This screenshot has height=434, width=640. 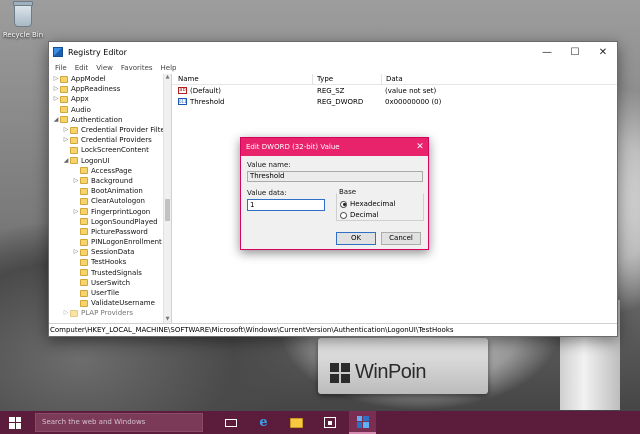 What do you see at coordinates (356, 238) in the screenshot?
I see `ok-button: OK` at bounding box center [356, 238].